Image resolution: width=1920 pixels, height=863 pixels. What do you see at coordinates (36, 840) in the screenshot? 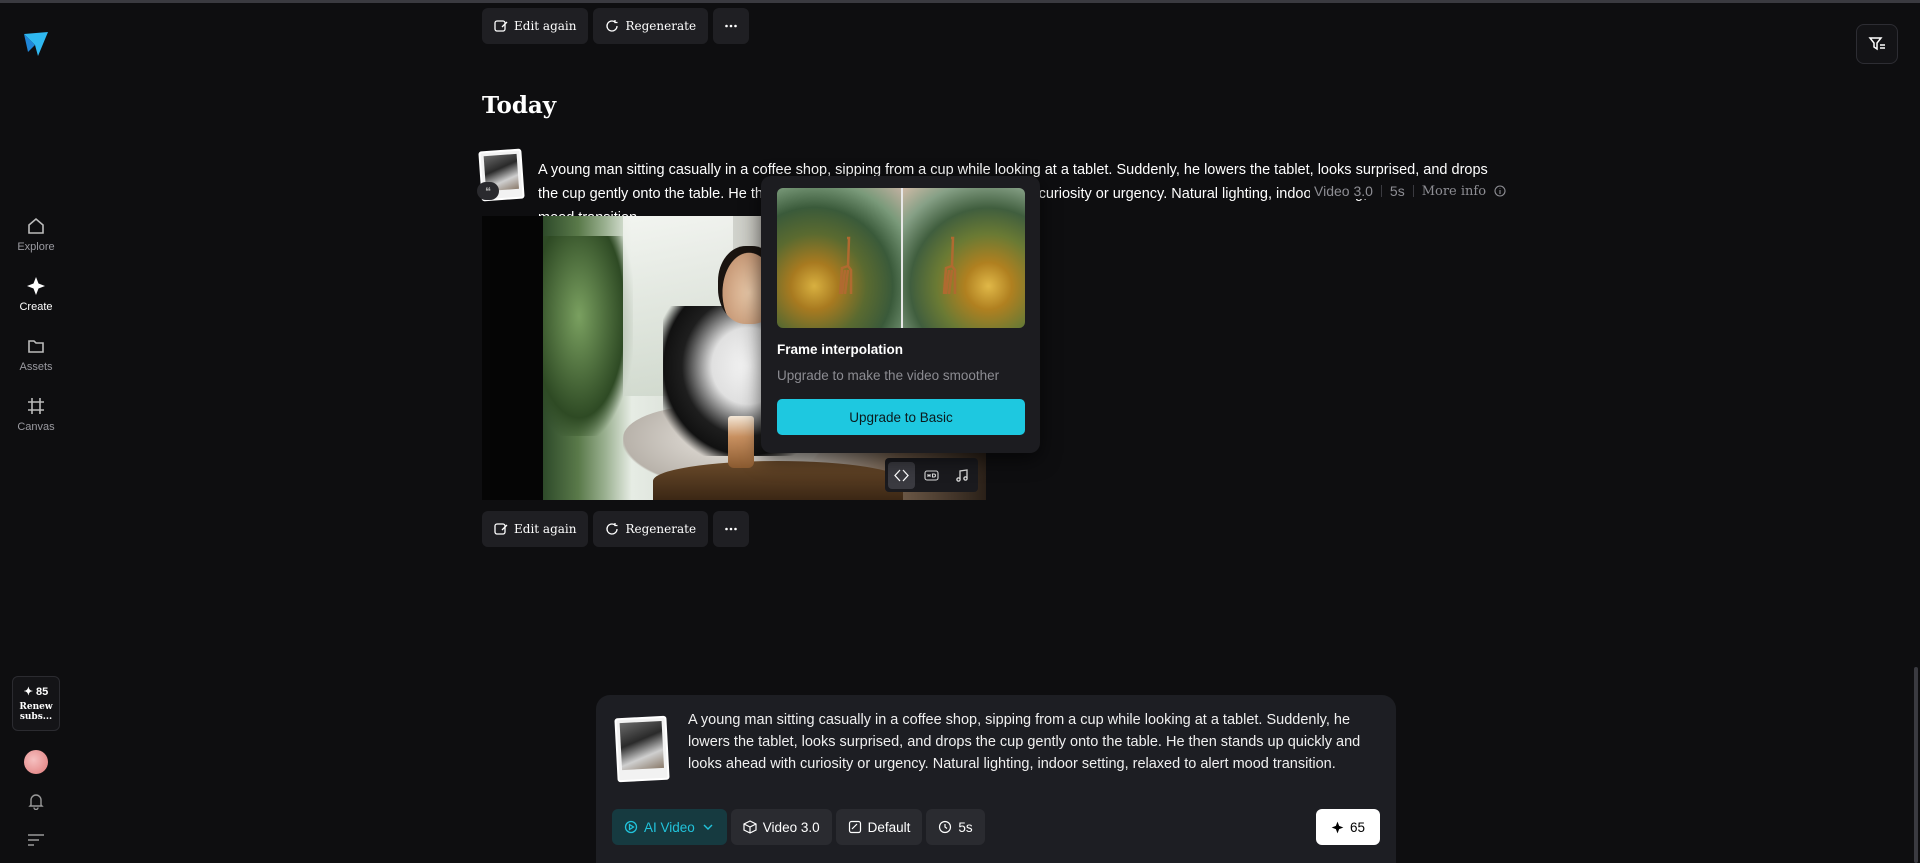
I see `menu-icon` at bounding box center [36, 840].